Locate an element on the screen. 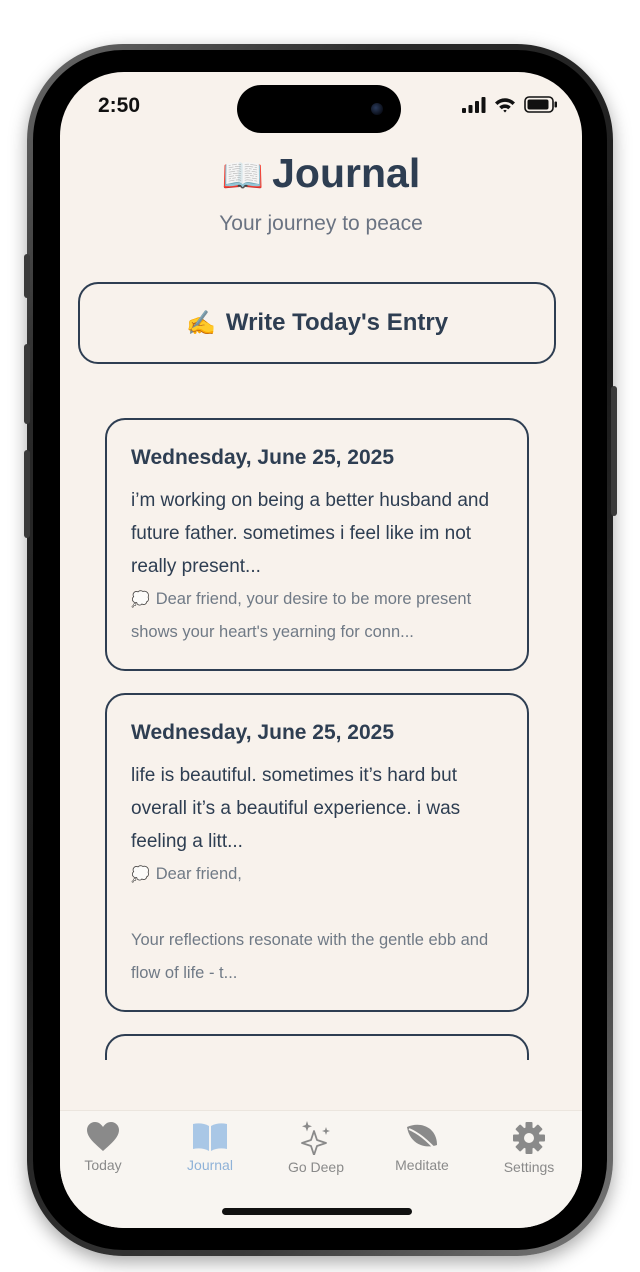  status-icons is located at coordinates (510, 104).